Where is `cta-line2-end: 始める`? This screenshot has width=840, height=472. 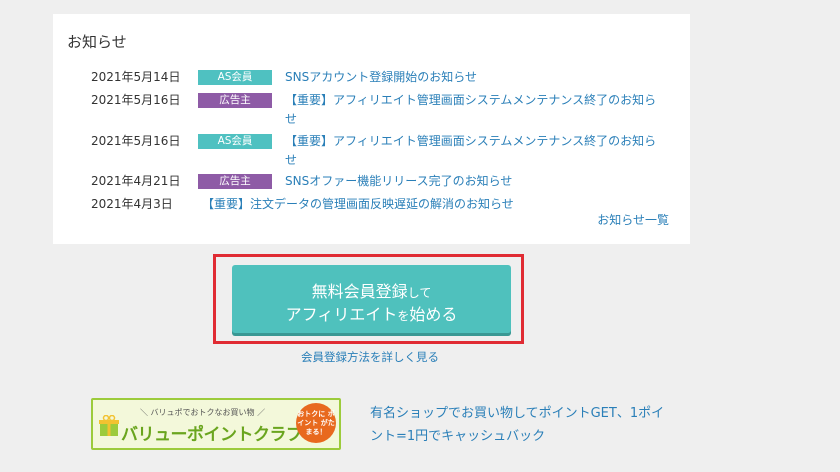 cta-line2-end: 始める is located at coordinates (433, 314).